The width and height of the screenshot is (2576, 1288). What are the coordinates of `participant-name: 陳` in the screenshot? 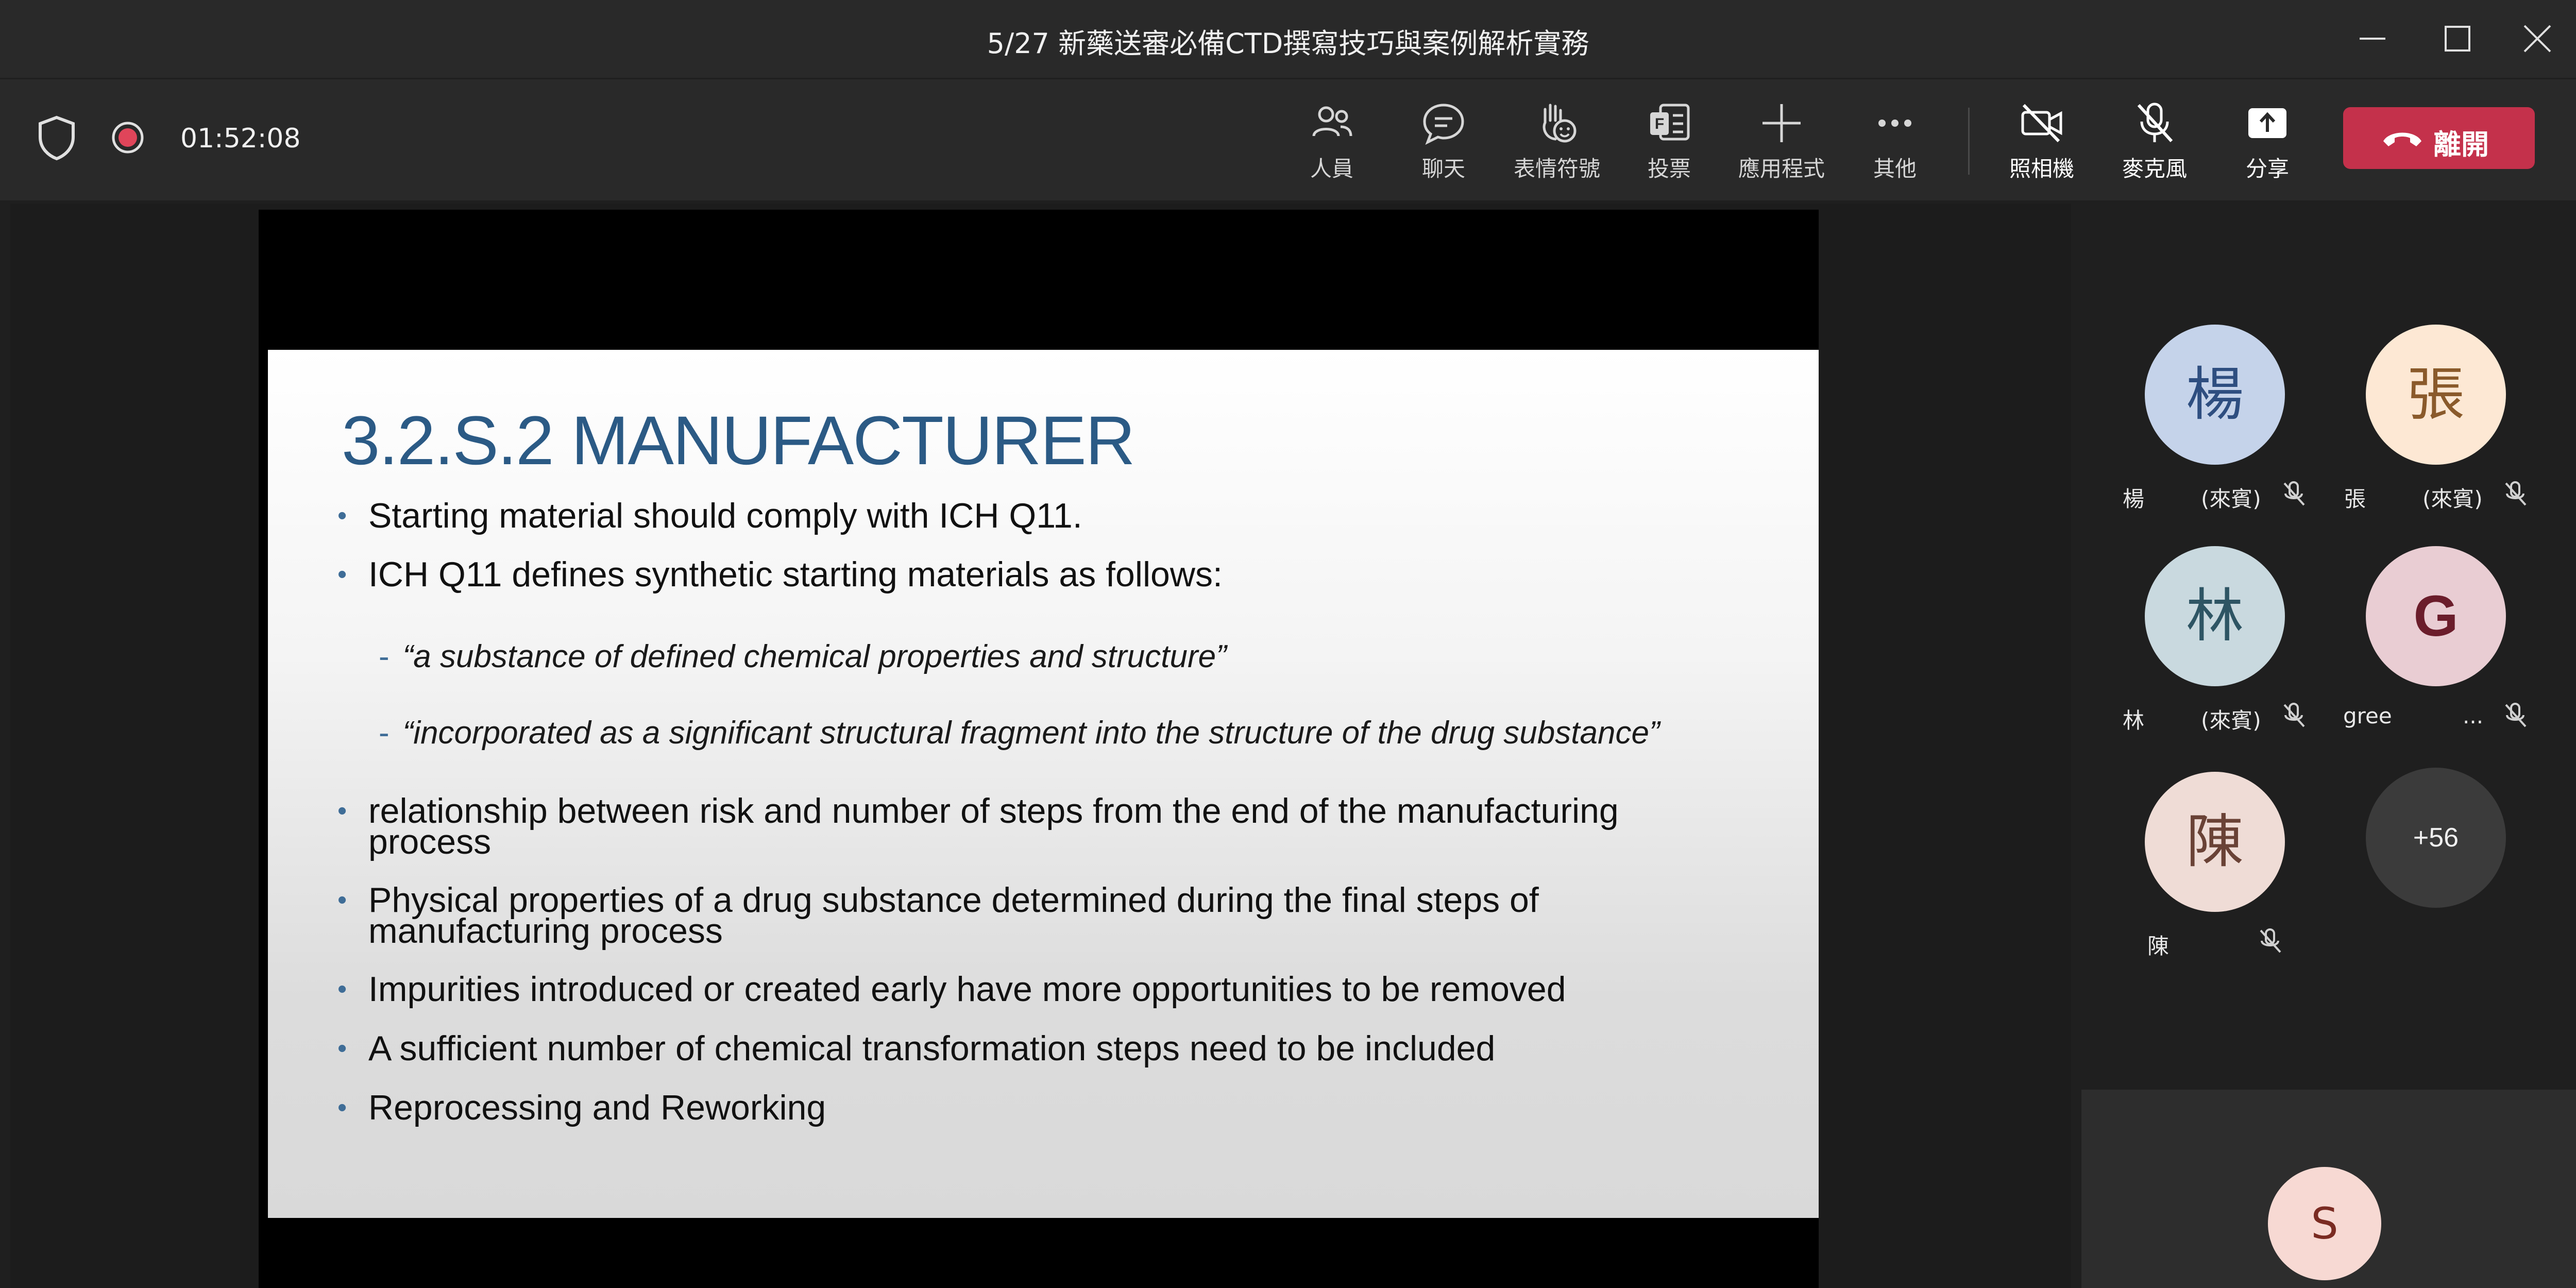 It's located at (2158, 946).